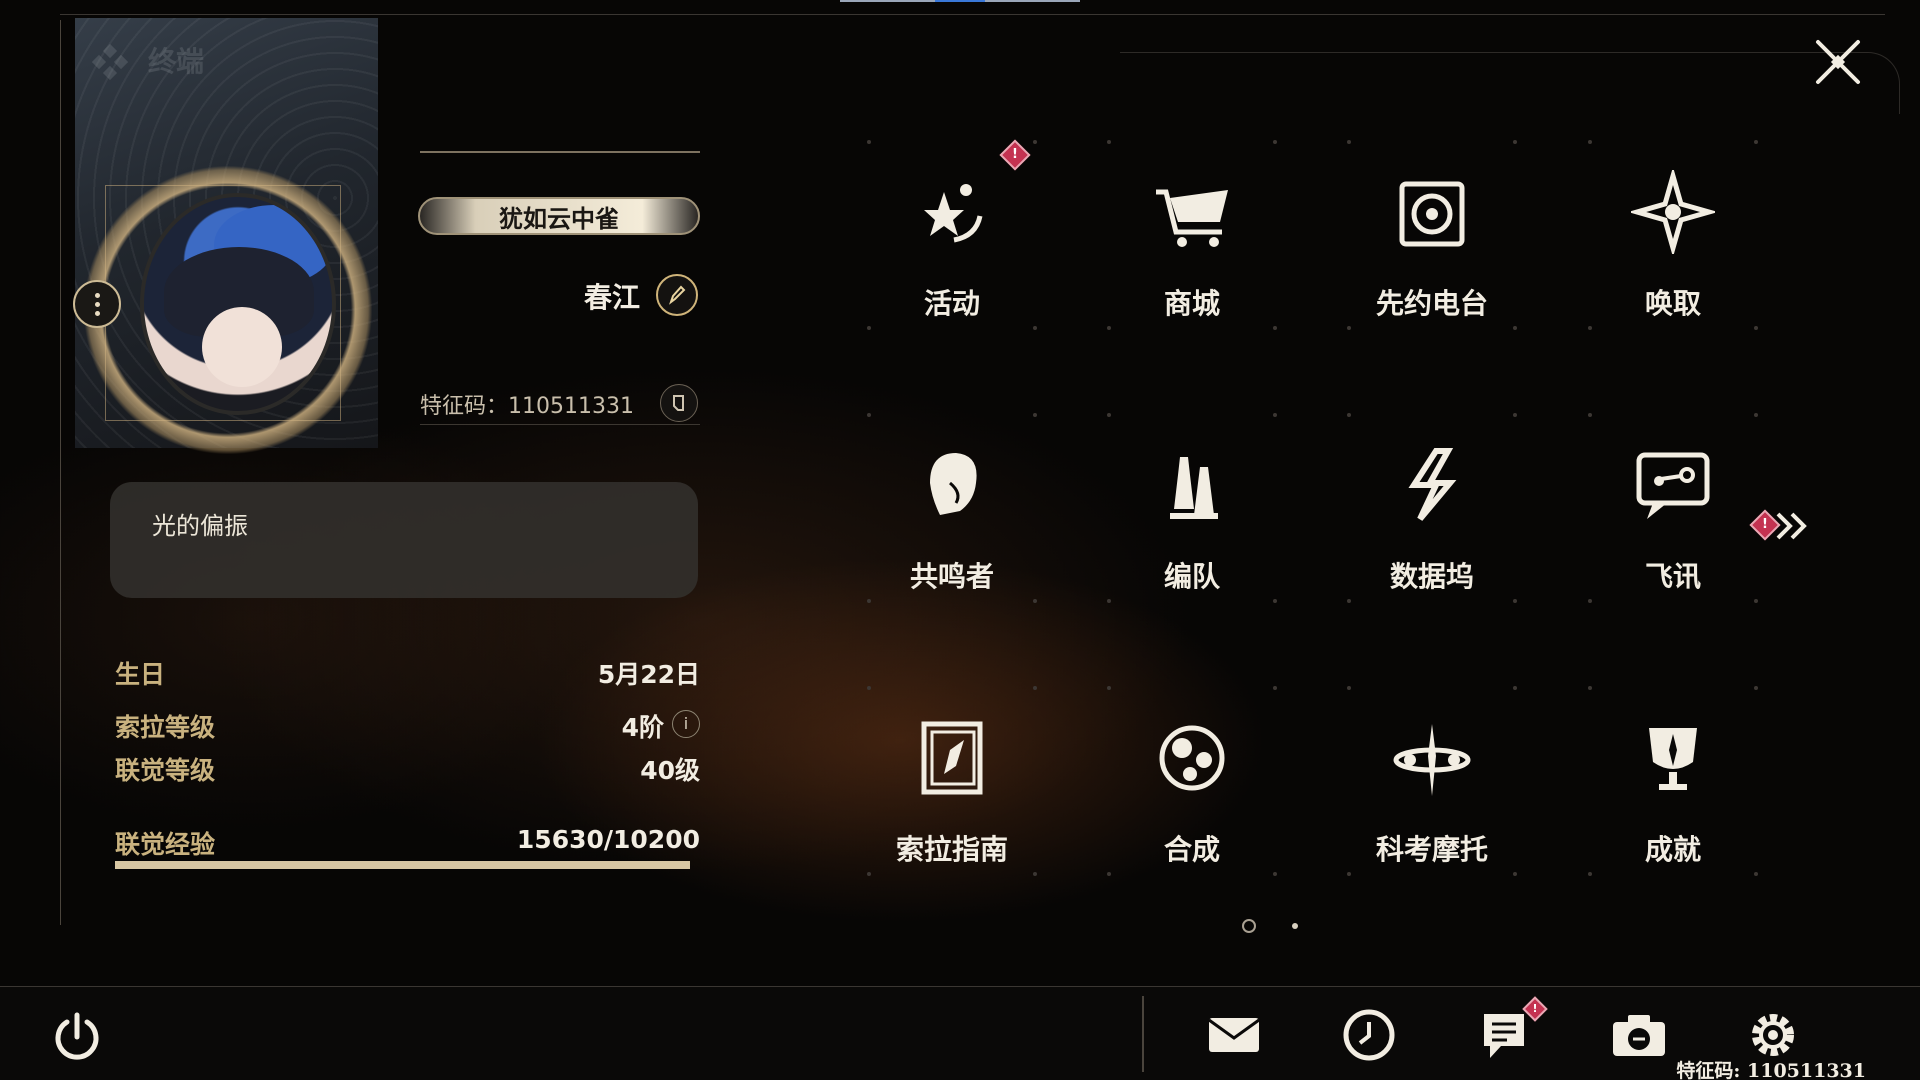 This screenshot has width=1920, height=1080. I want to click on menu-item-label: 商城, so click(1191, 303).